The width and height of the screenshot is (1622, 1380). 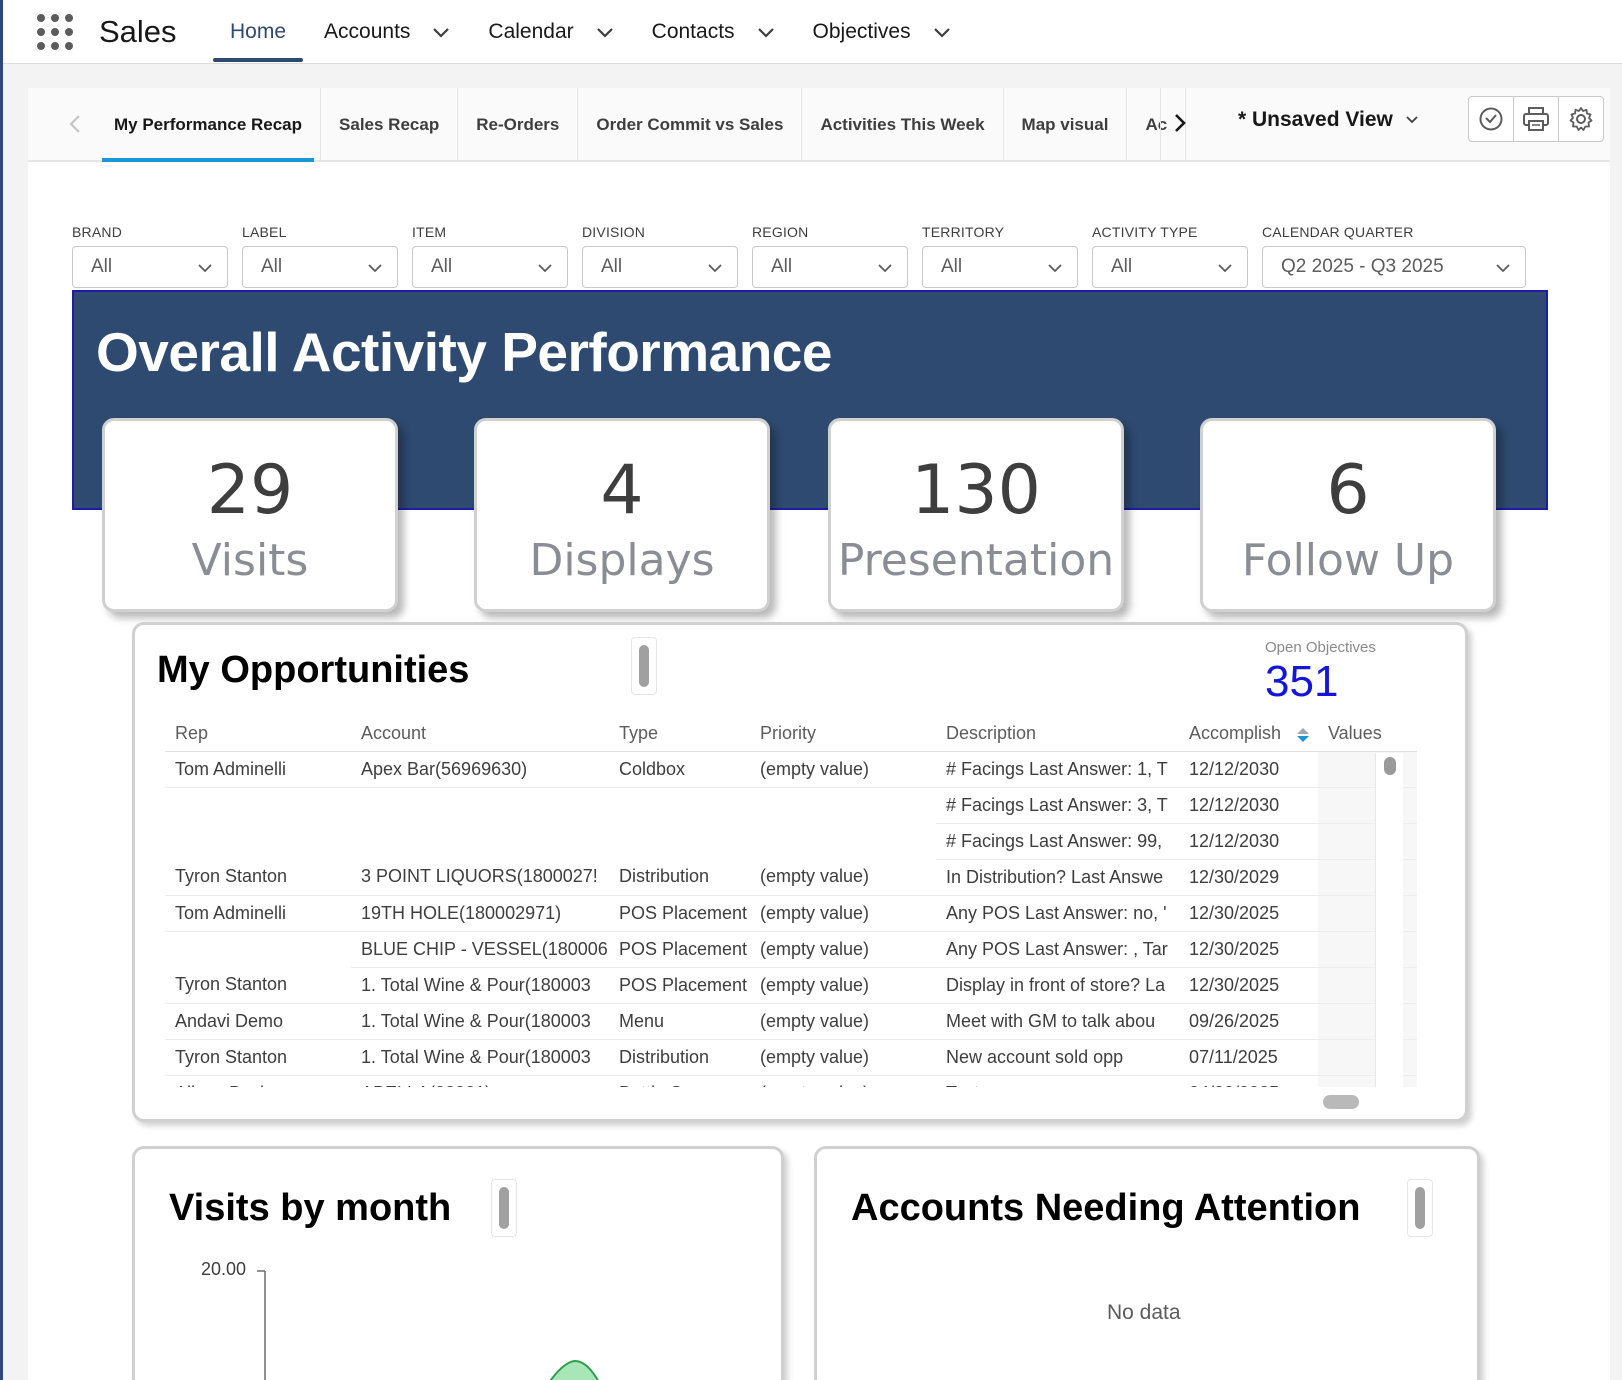 I want to click on filter-item: ITEM All, so click(x=490, y=256).